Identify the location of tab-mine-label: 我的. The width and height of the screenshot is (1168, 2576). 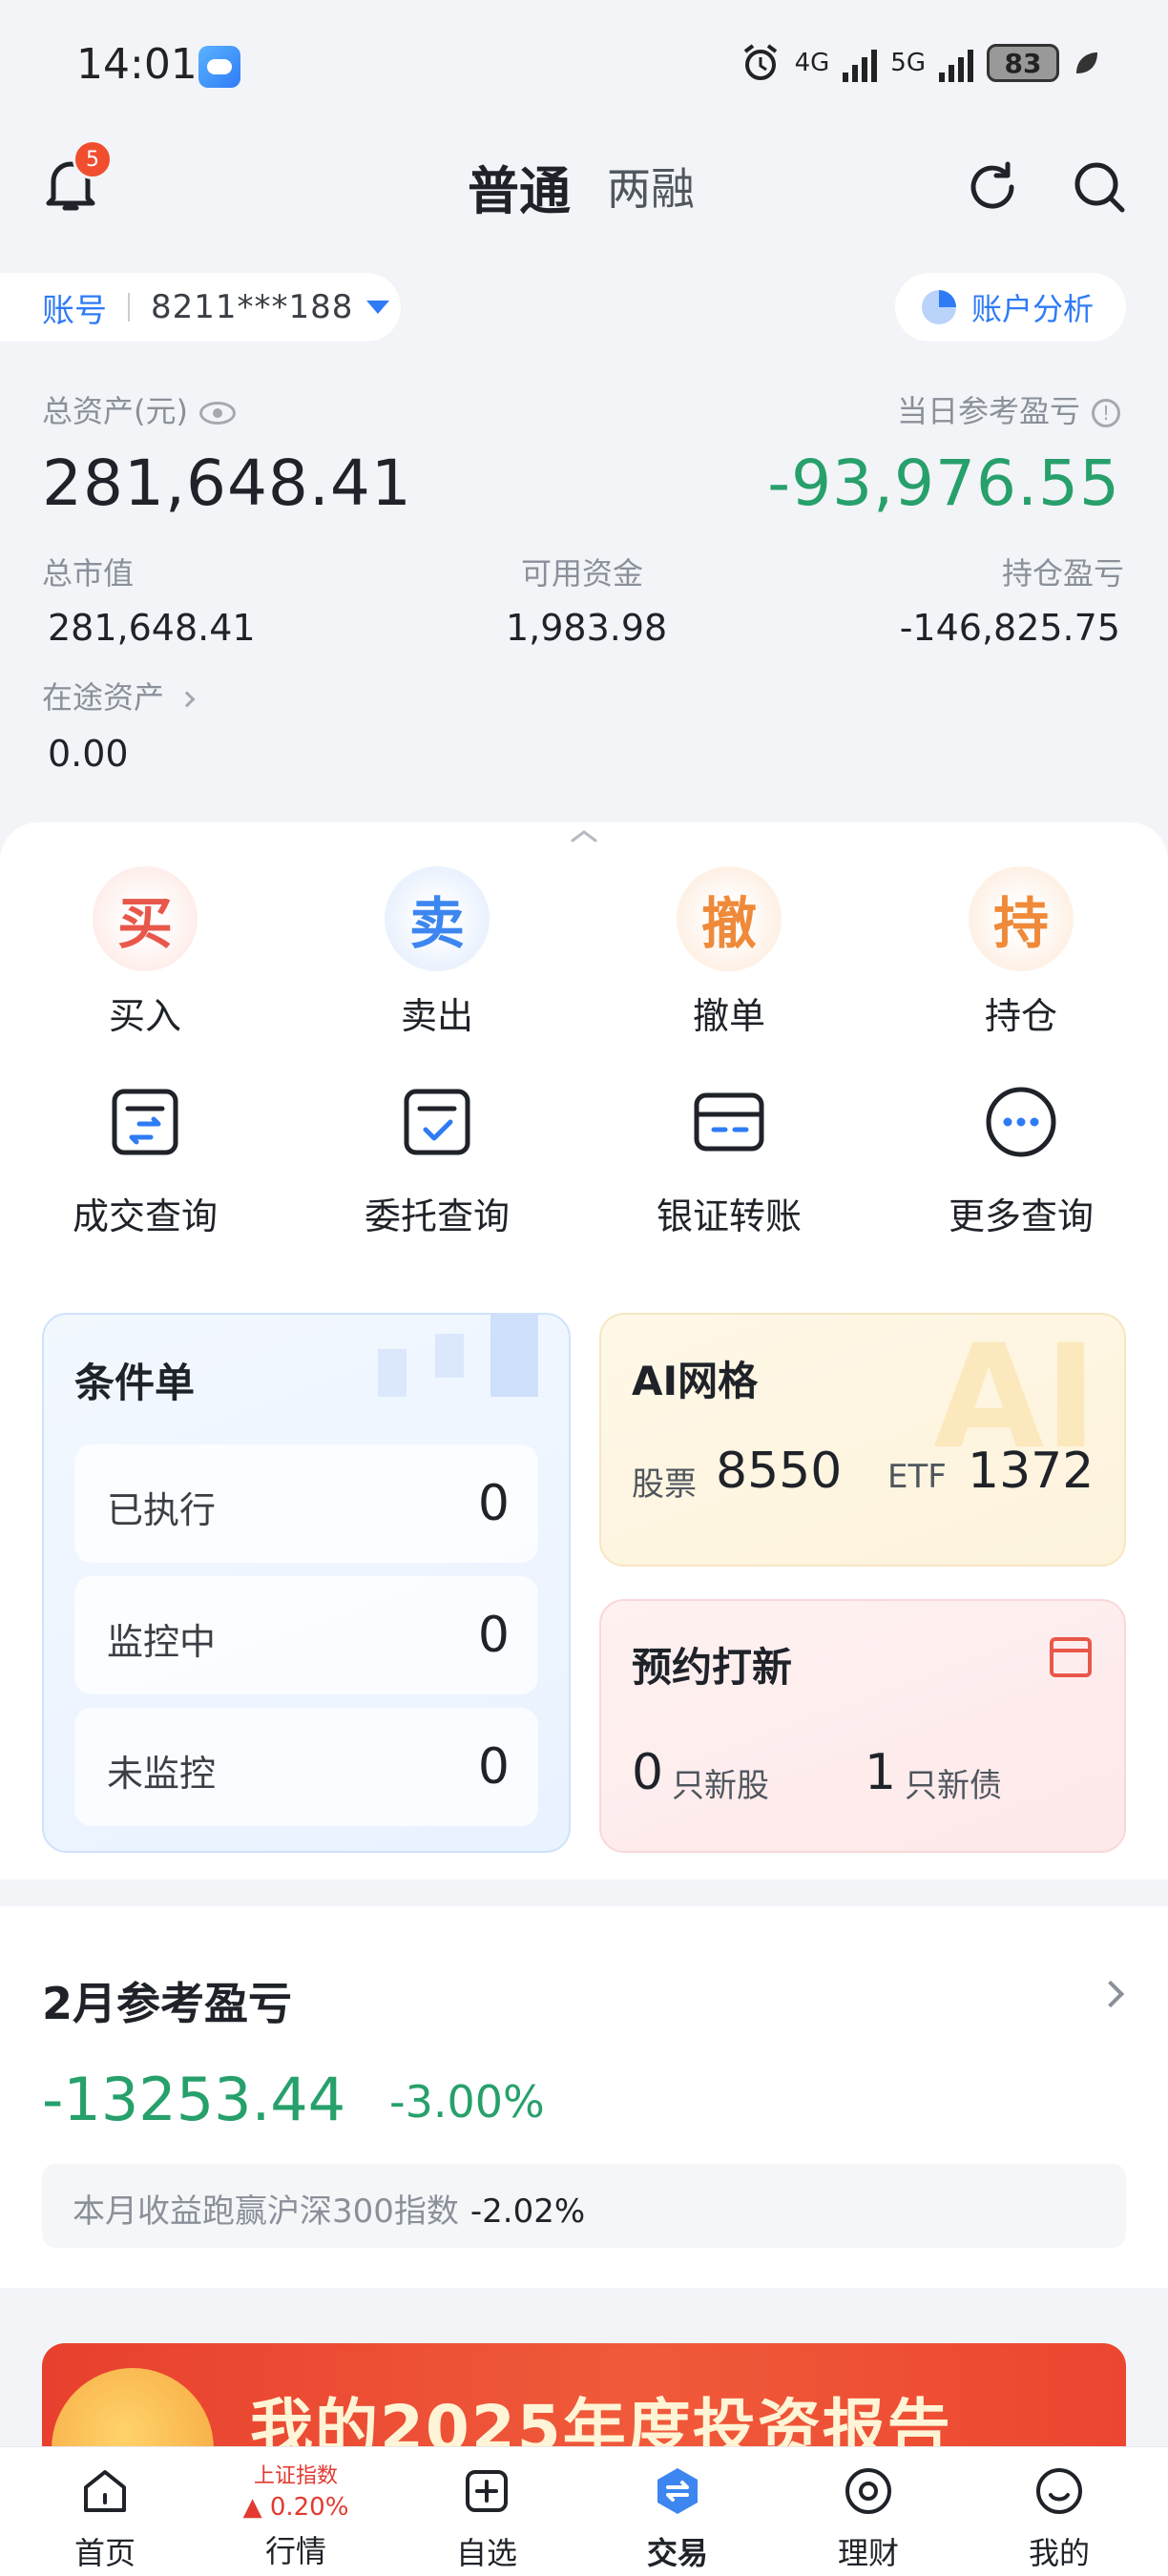
(1059, 2553).